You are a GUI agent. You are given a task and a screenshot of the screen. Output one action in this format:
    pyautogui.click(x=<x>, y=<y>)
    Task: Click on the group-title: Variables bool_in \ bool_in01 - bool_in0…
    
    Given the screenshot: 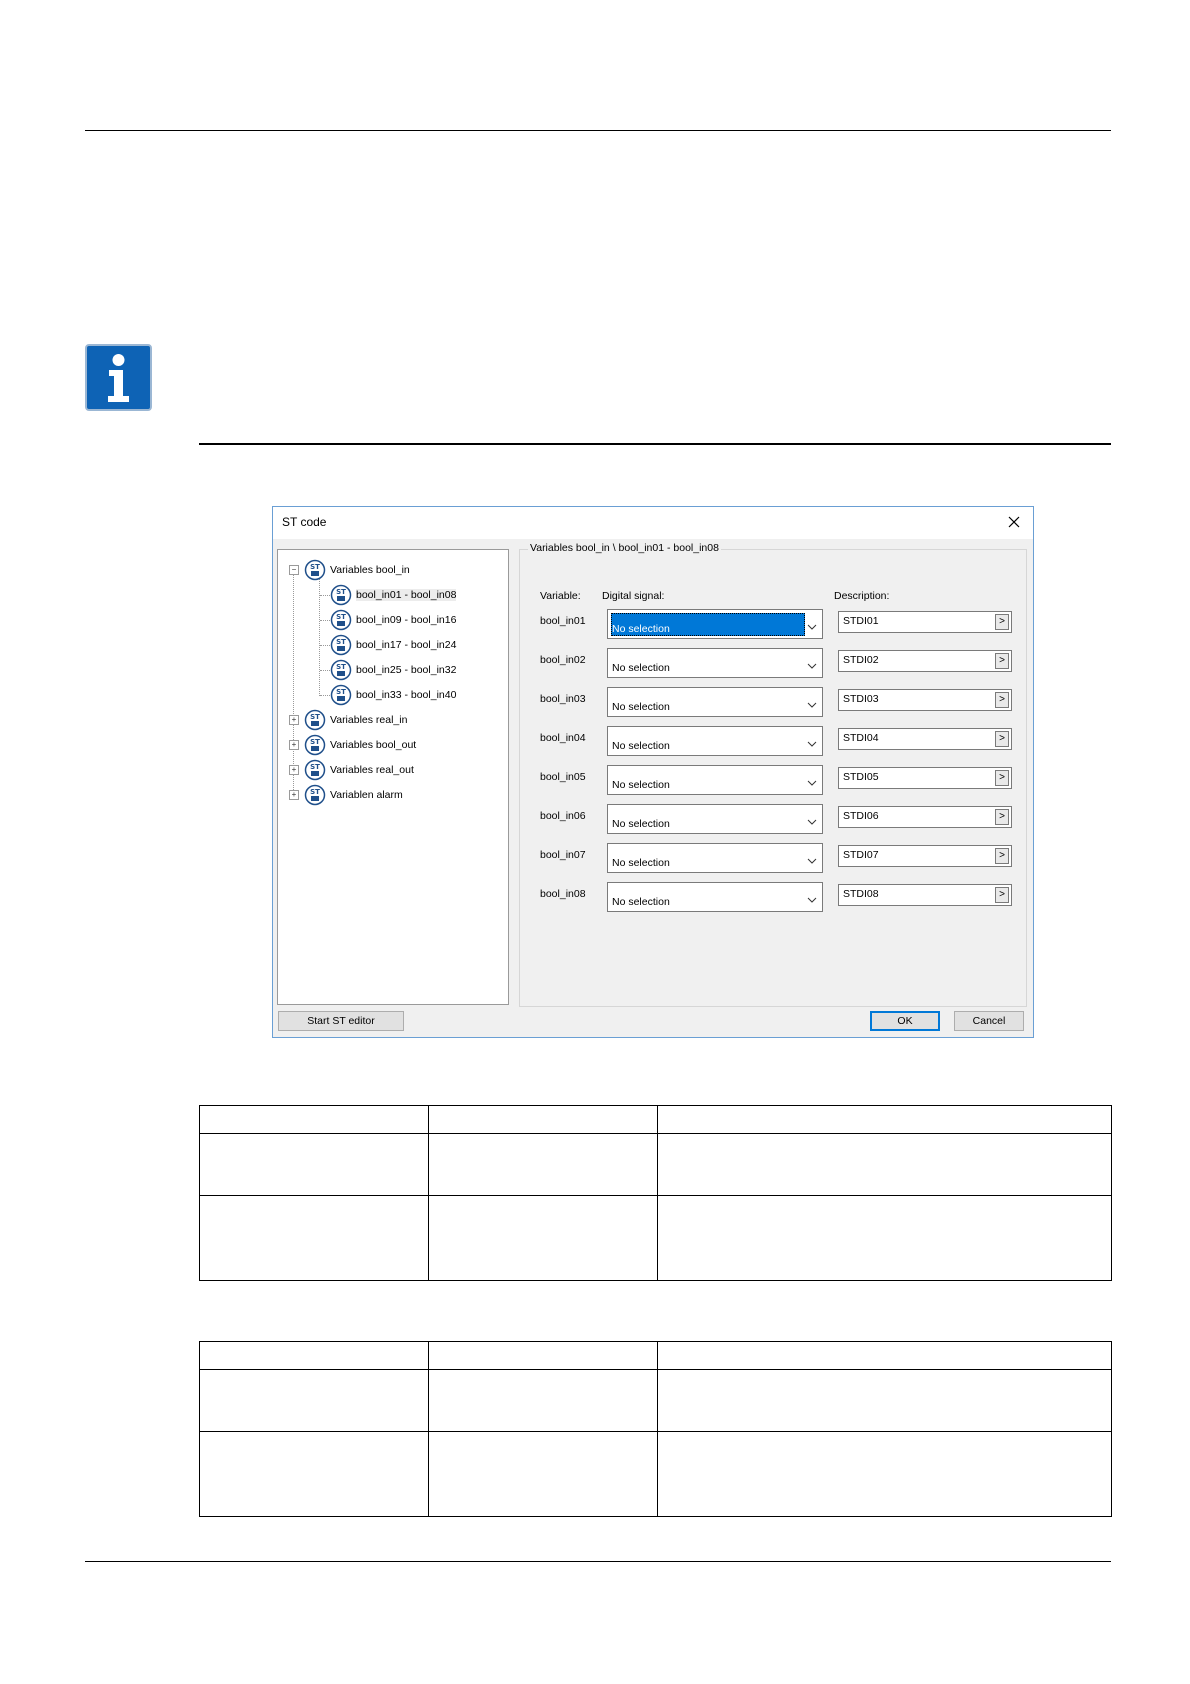 What is the action you would take?
    pyautogui.click(x=624, y=548)
    